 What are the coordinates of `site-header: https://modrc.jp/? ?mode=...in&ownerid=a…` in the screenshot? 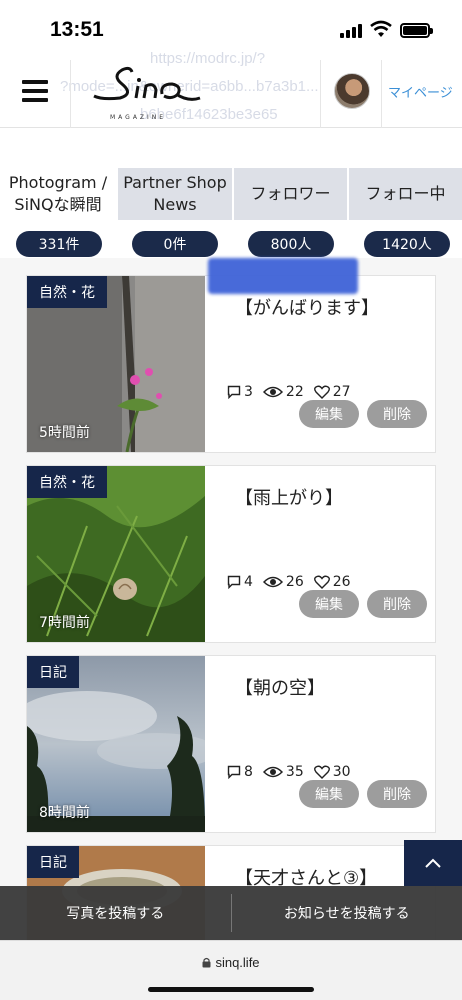 It's located at (231, 89).